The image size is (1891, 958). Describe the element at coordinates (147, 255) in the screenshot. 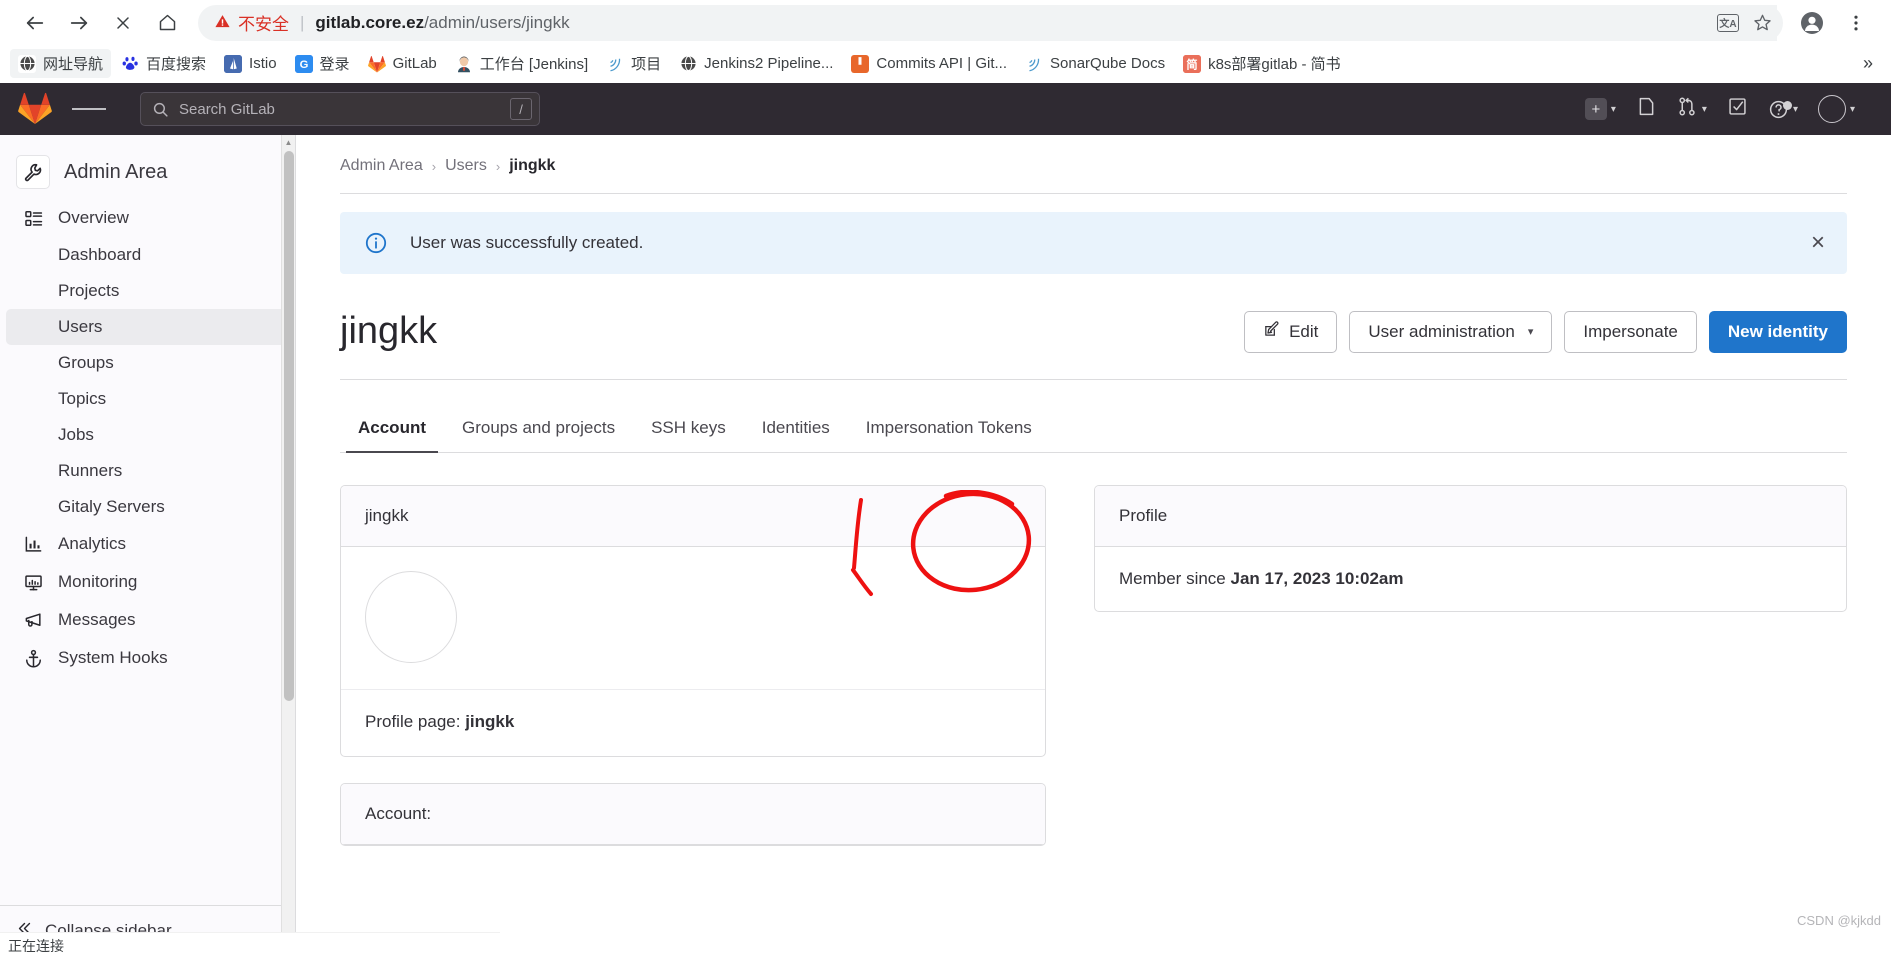

I see `sidebar-item-dashboard: Dashboard` at that location.